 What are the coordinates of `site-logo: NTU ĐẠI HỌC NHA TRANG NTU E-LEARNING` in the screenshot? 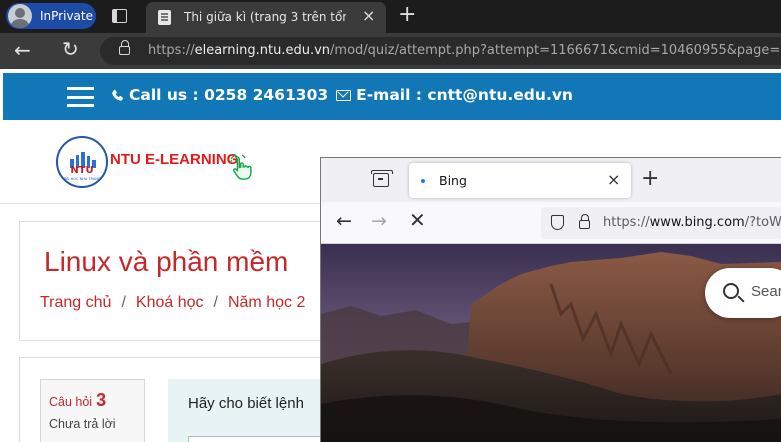 It's located at (161, 162).